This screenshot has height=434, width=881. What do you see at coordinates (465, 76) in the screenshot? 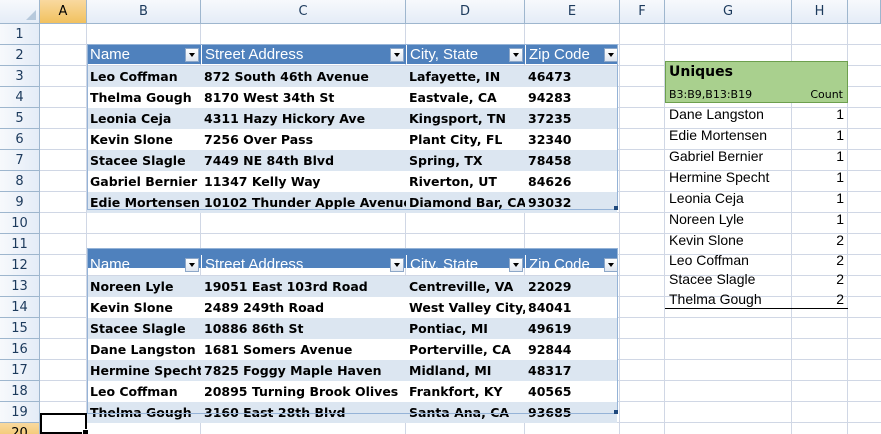
I see `table1-cell: Lafayette, IN` at bounding box center [465, 76].